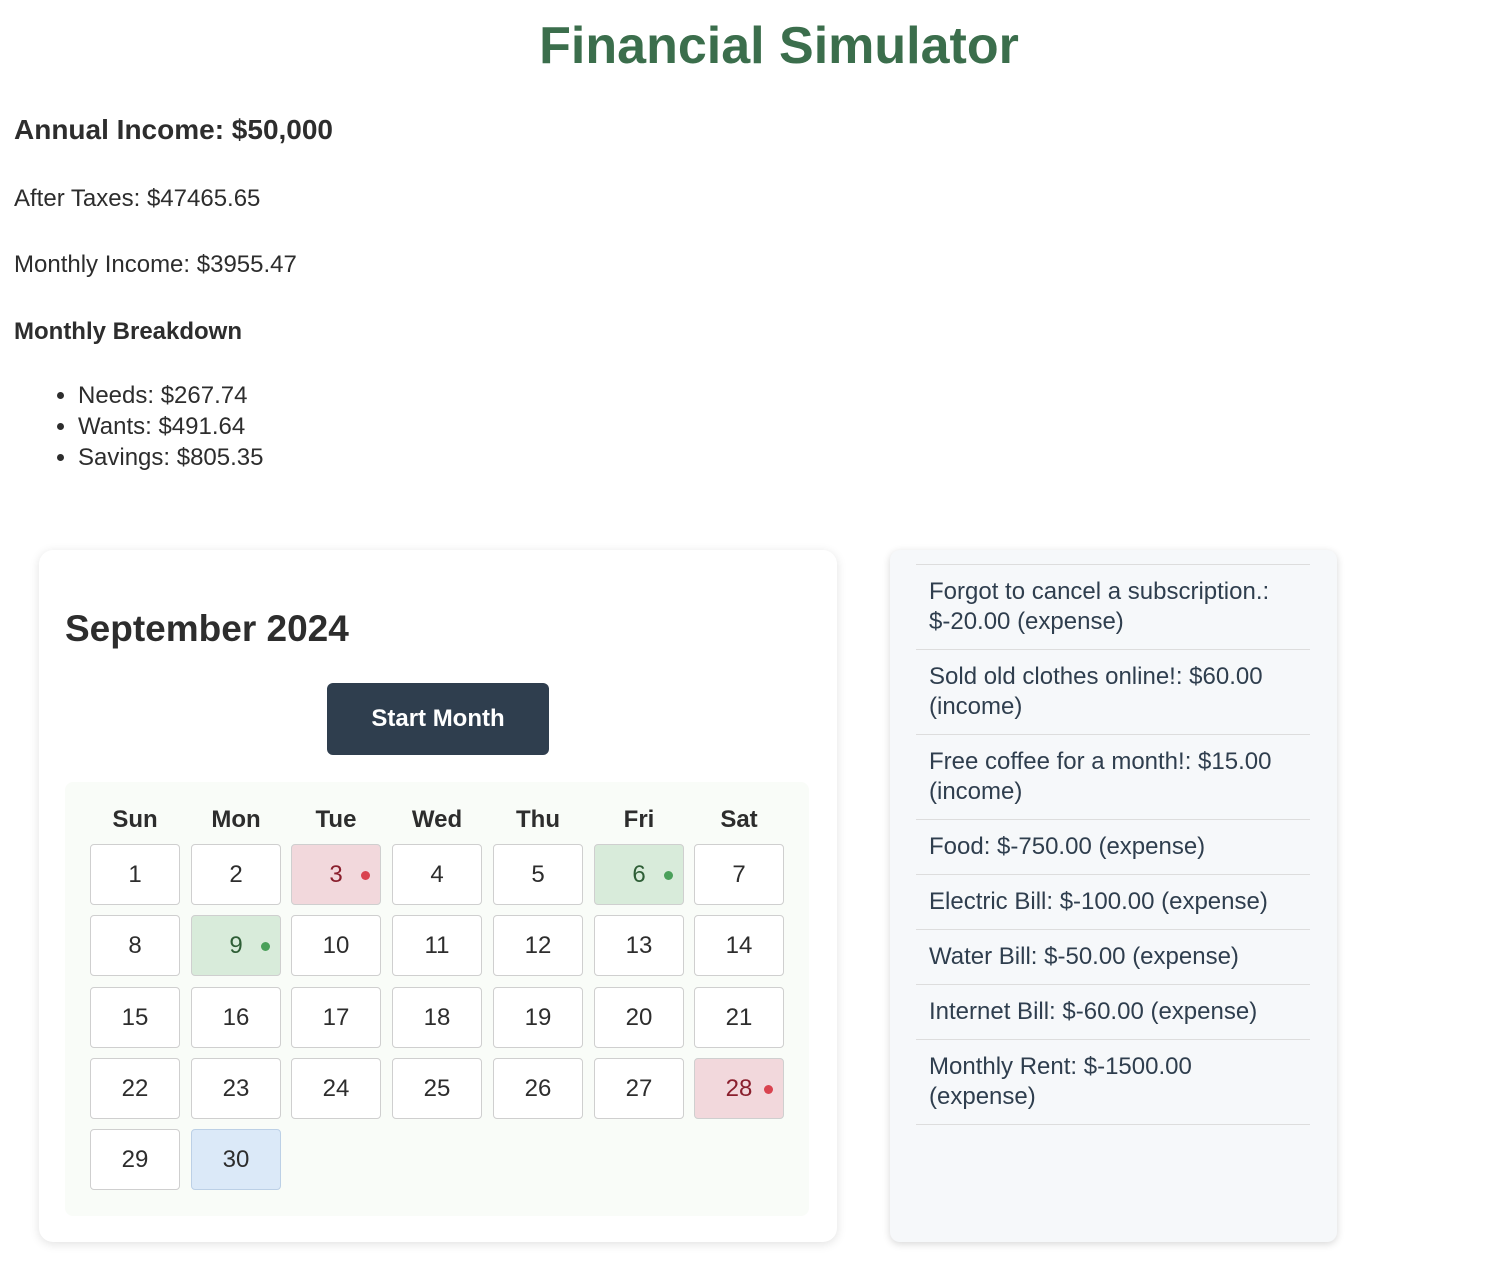  What do you see at coordinates (170, 457) in the screenshot?
I see `breakdown-savings: Savings: $805.35` at bounding box center [170, 457].